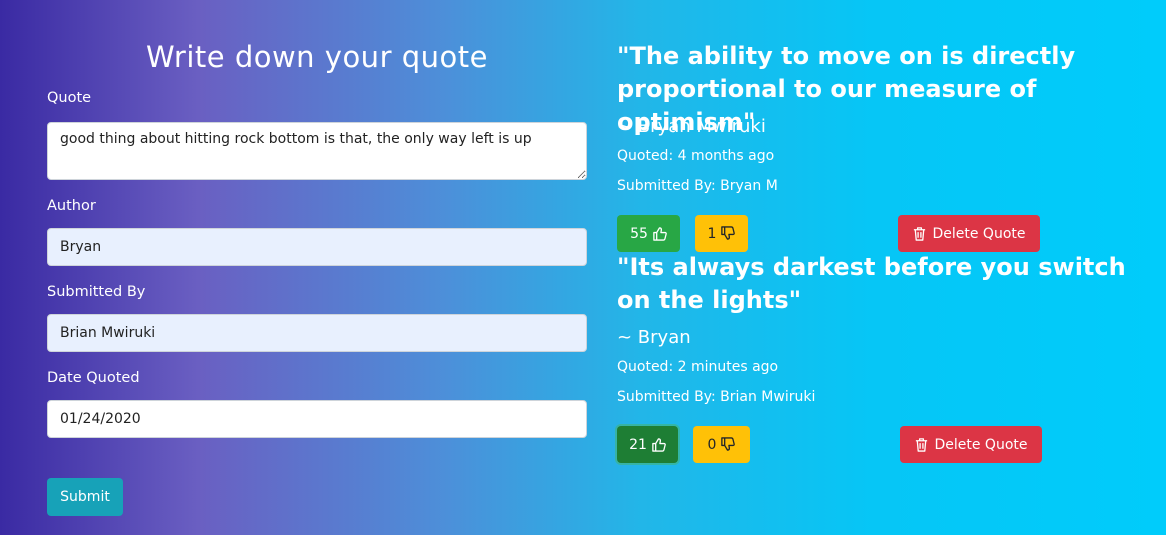 This screenshot has width=1166, height=535. Describe the element at coordinates (96, 292) in the screenshot. I see `submitted-by-label: Submitted By` at that location.